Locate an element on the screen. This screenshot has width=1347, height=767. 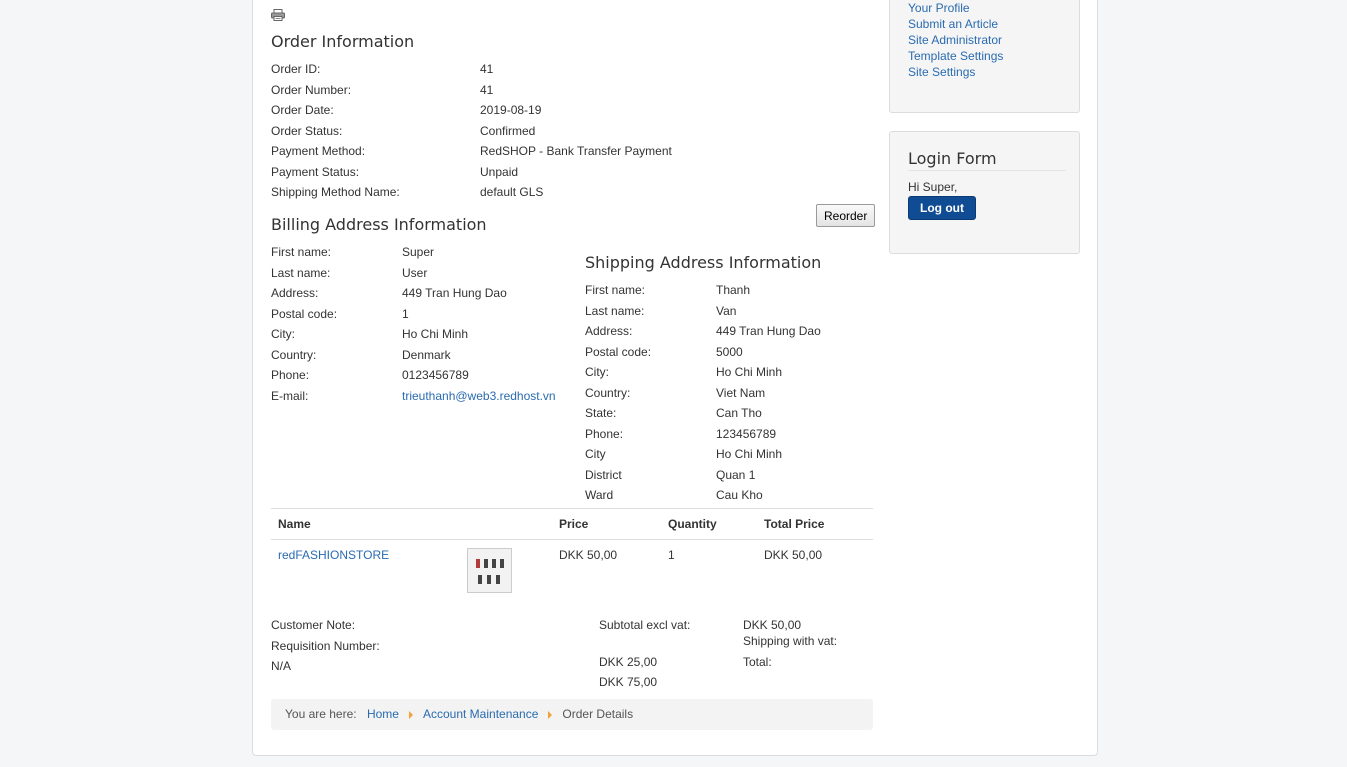
breadcrumb-account-maintenance: Account Maintenance is located at coordinates (480, 714).